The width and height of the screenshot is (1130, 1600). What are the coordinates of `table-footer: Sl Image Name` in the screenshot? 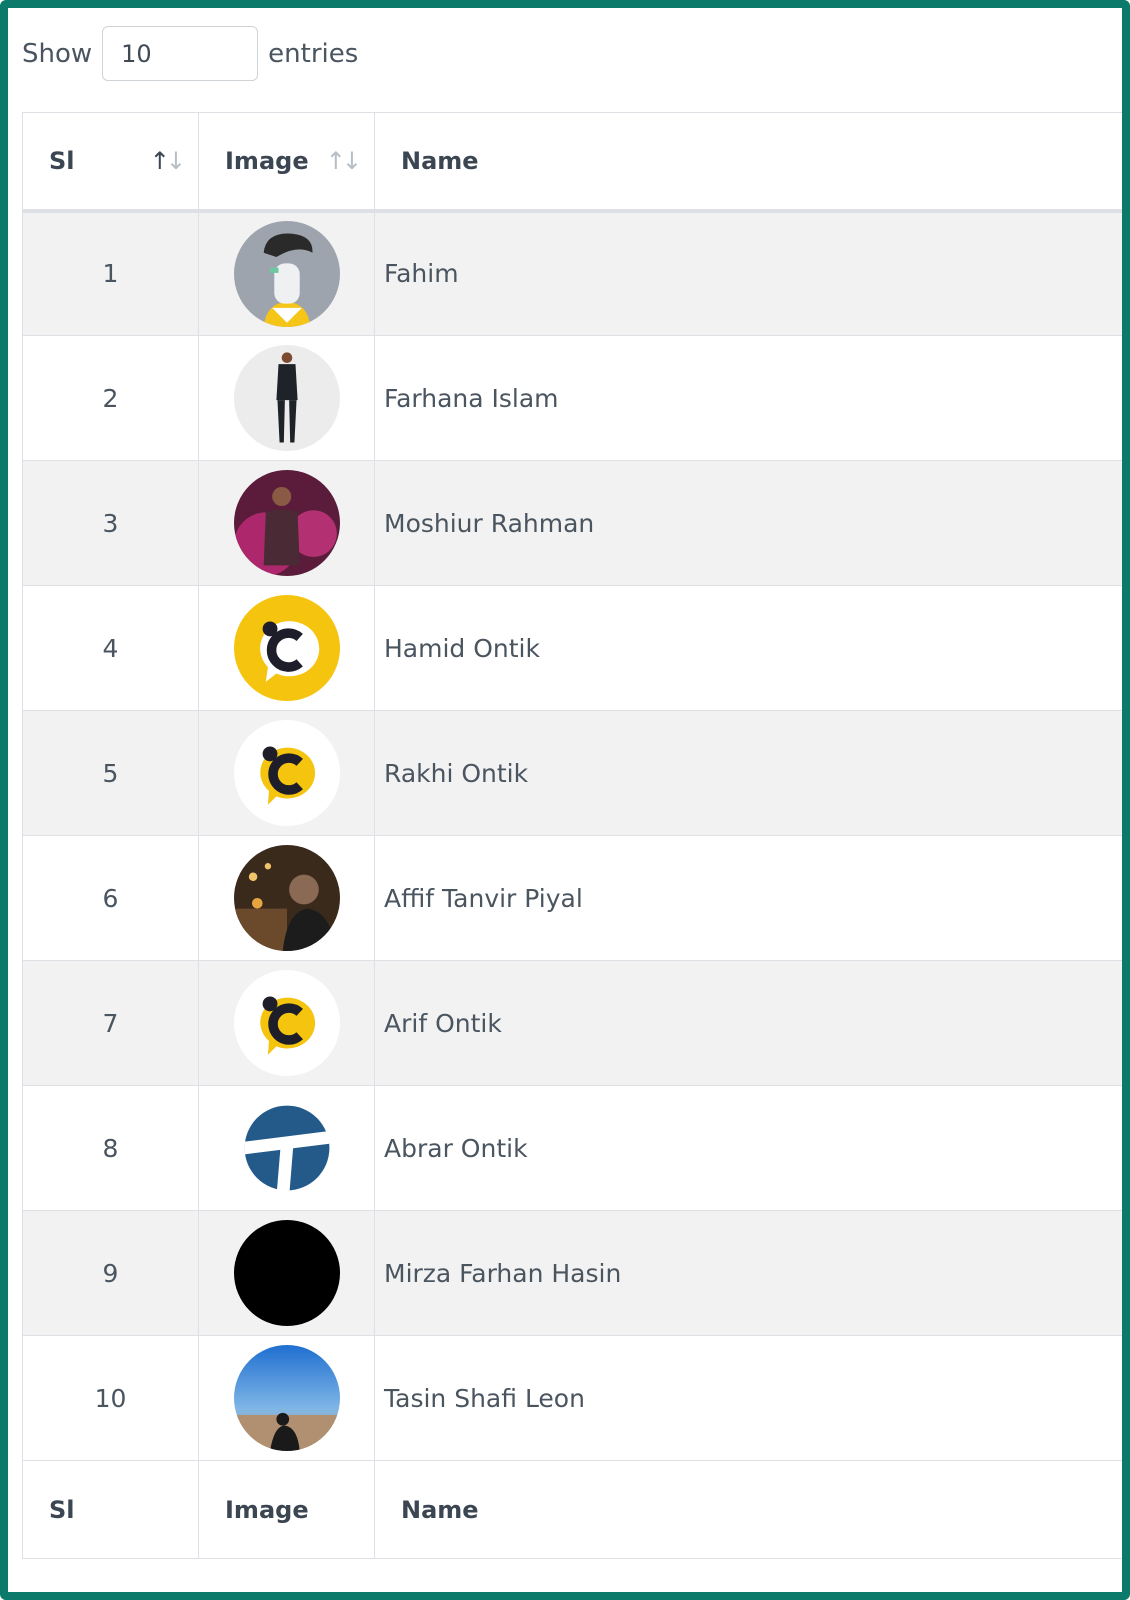 It's located at (572, 1509).